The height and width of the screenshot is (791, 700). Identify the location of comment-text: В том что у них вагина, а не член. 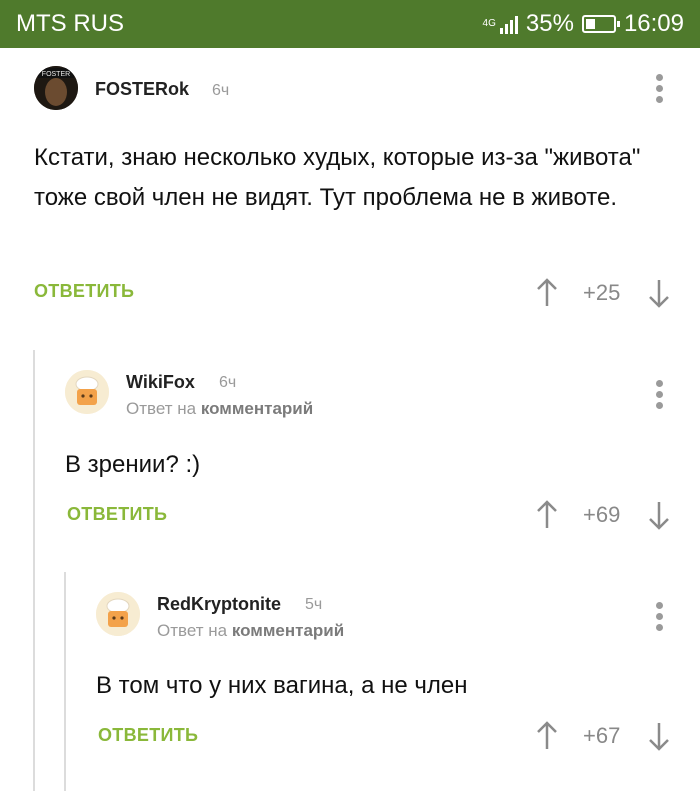
(282, 685).